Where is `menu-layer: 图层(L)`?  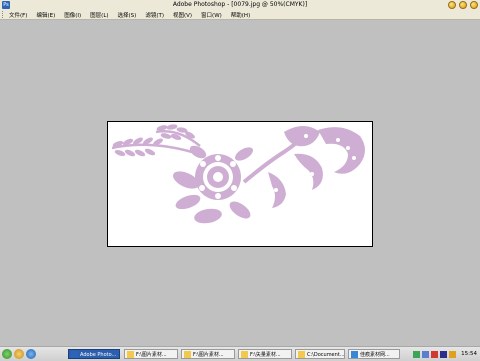
menu-layer: 图层(L) is located at coordinates (99, 15).